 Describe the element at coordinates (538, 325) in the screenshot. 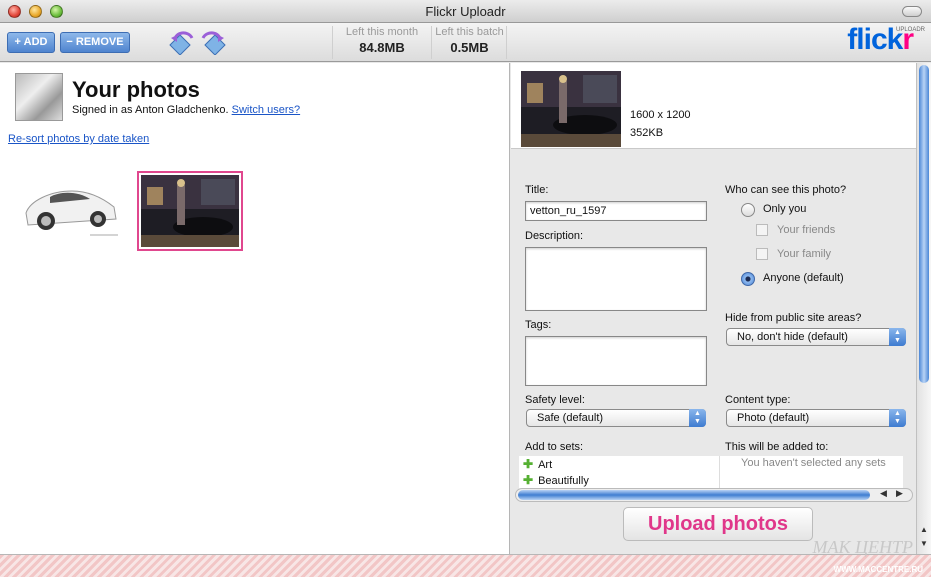

I see `tags-label: Tags:` at that location.